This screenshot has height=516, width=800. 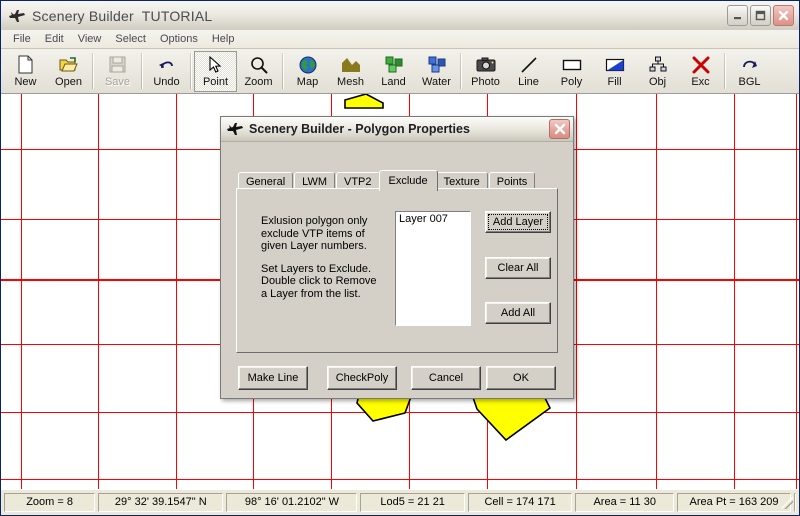 What do you see at coordinates (701, 65) in the screenshot?
I see `red-x-icon` at bounding box center [701, 65].